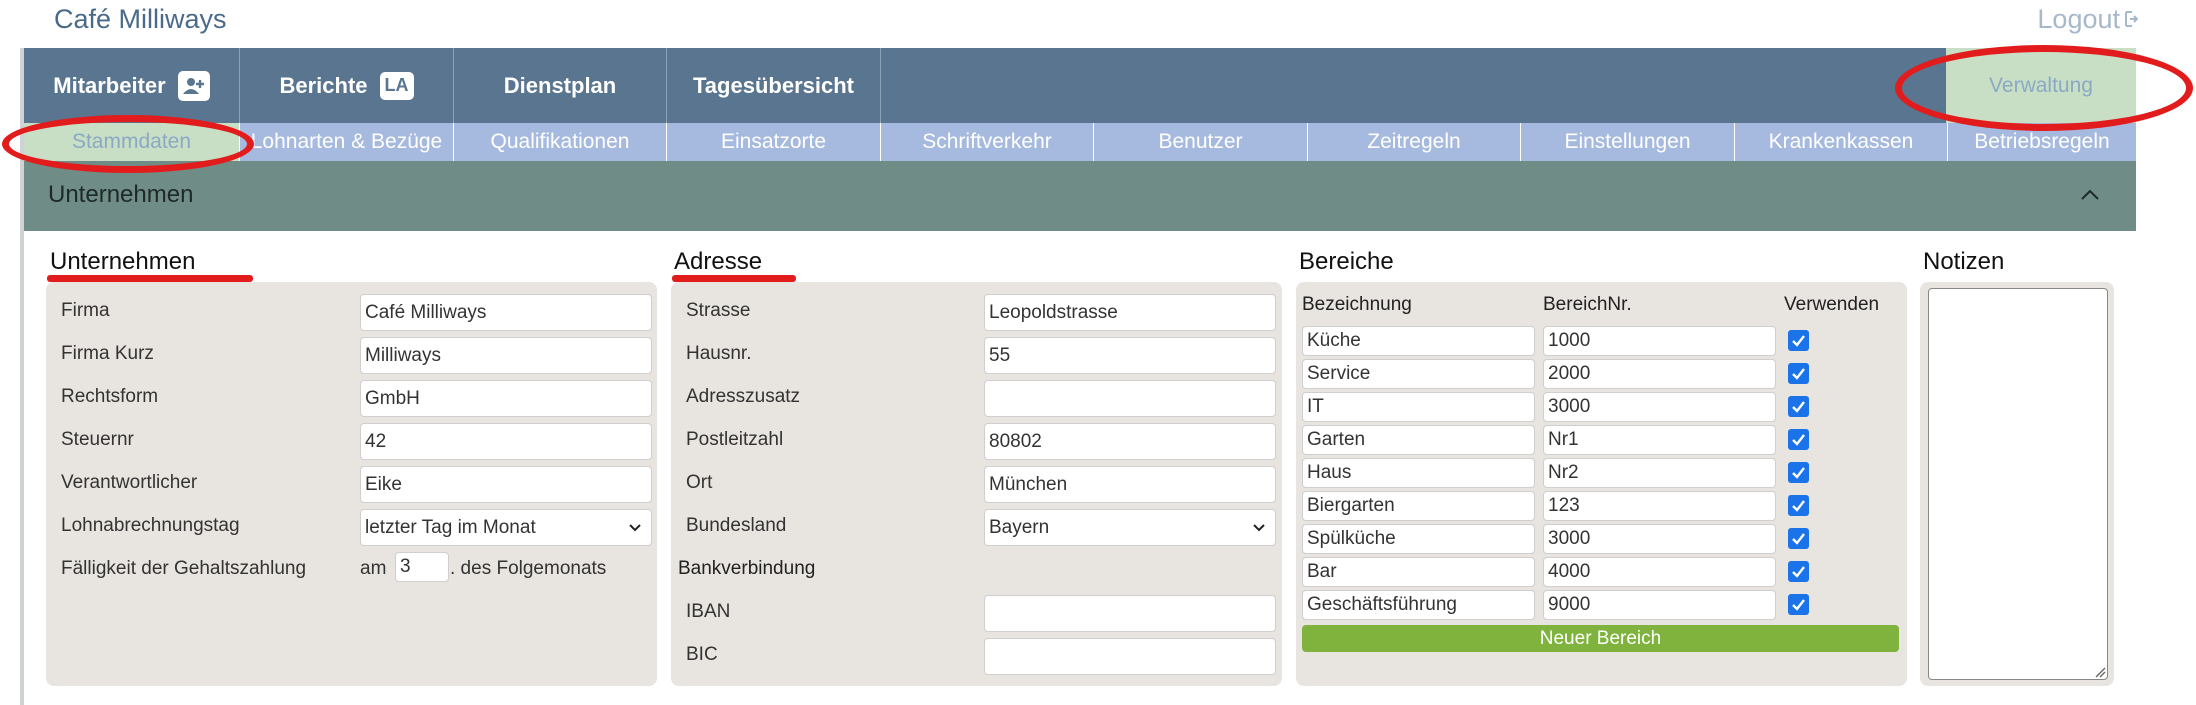  I want to click on firma-input, so click(506, 312).